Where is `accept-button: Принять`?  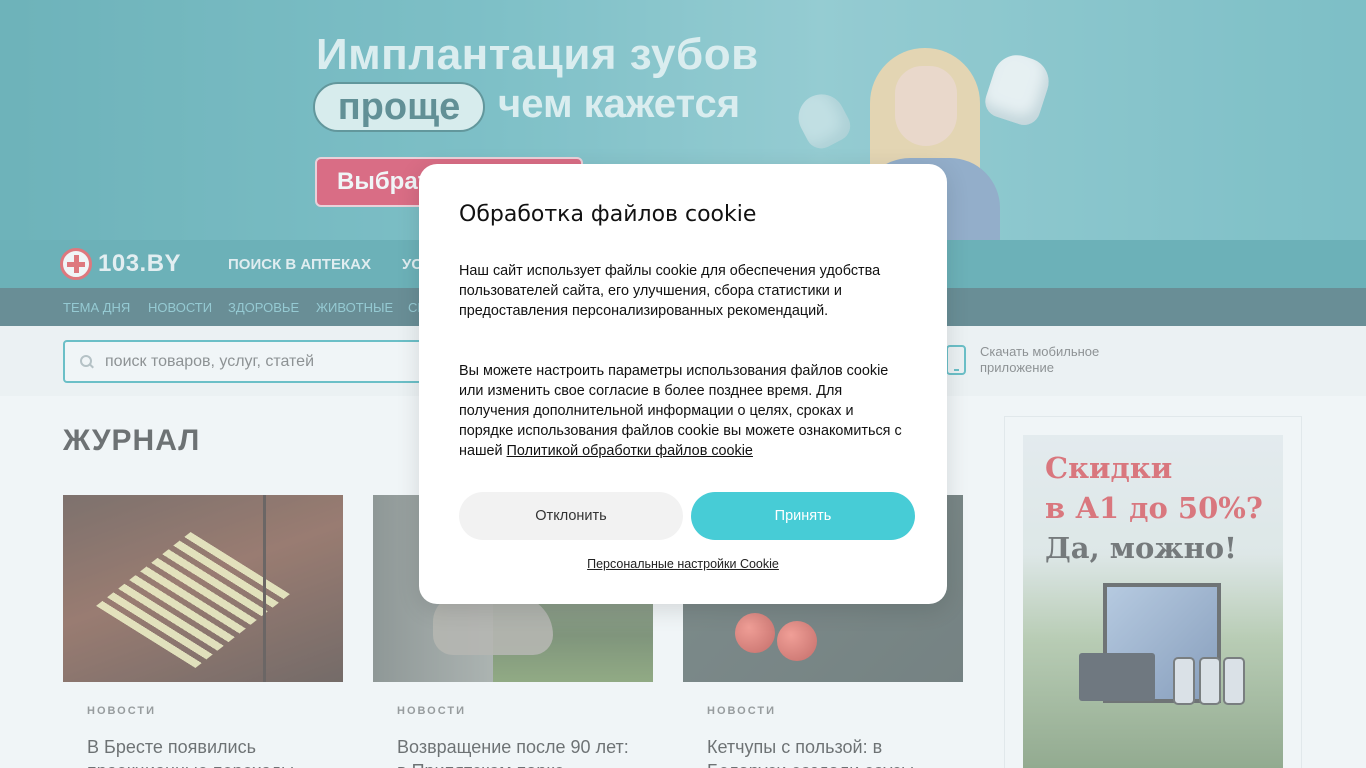
accept-button: Принять is located at coordinates (803, 516).